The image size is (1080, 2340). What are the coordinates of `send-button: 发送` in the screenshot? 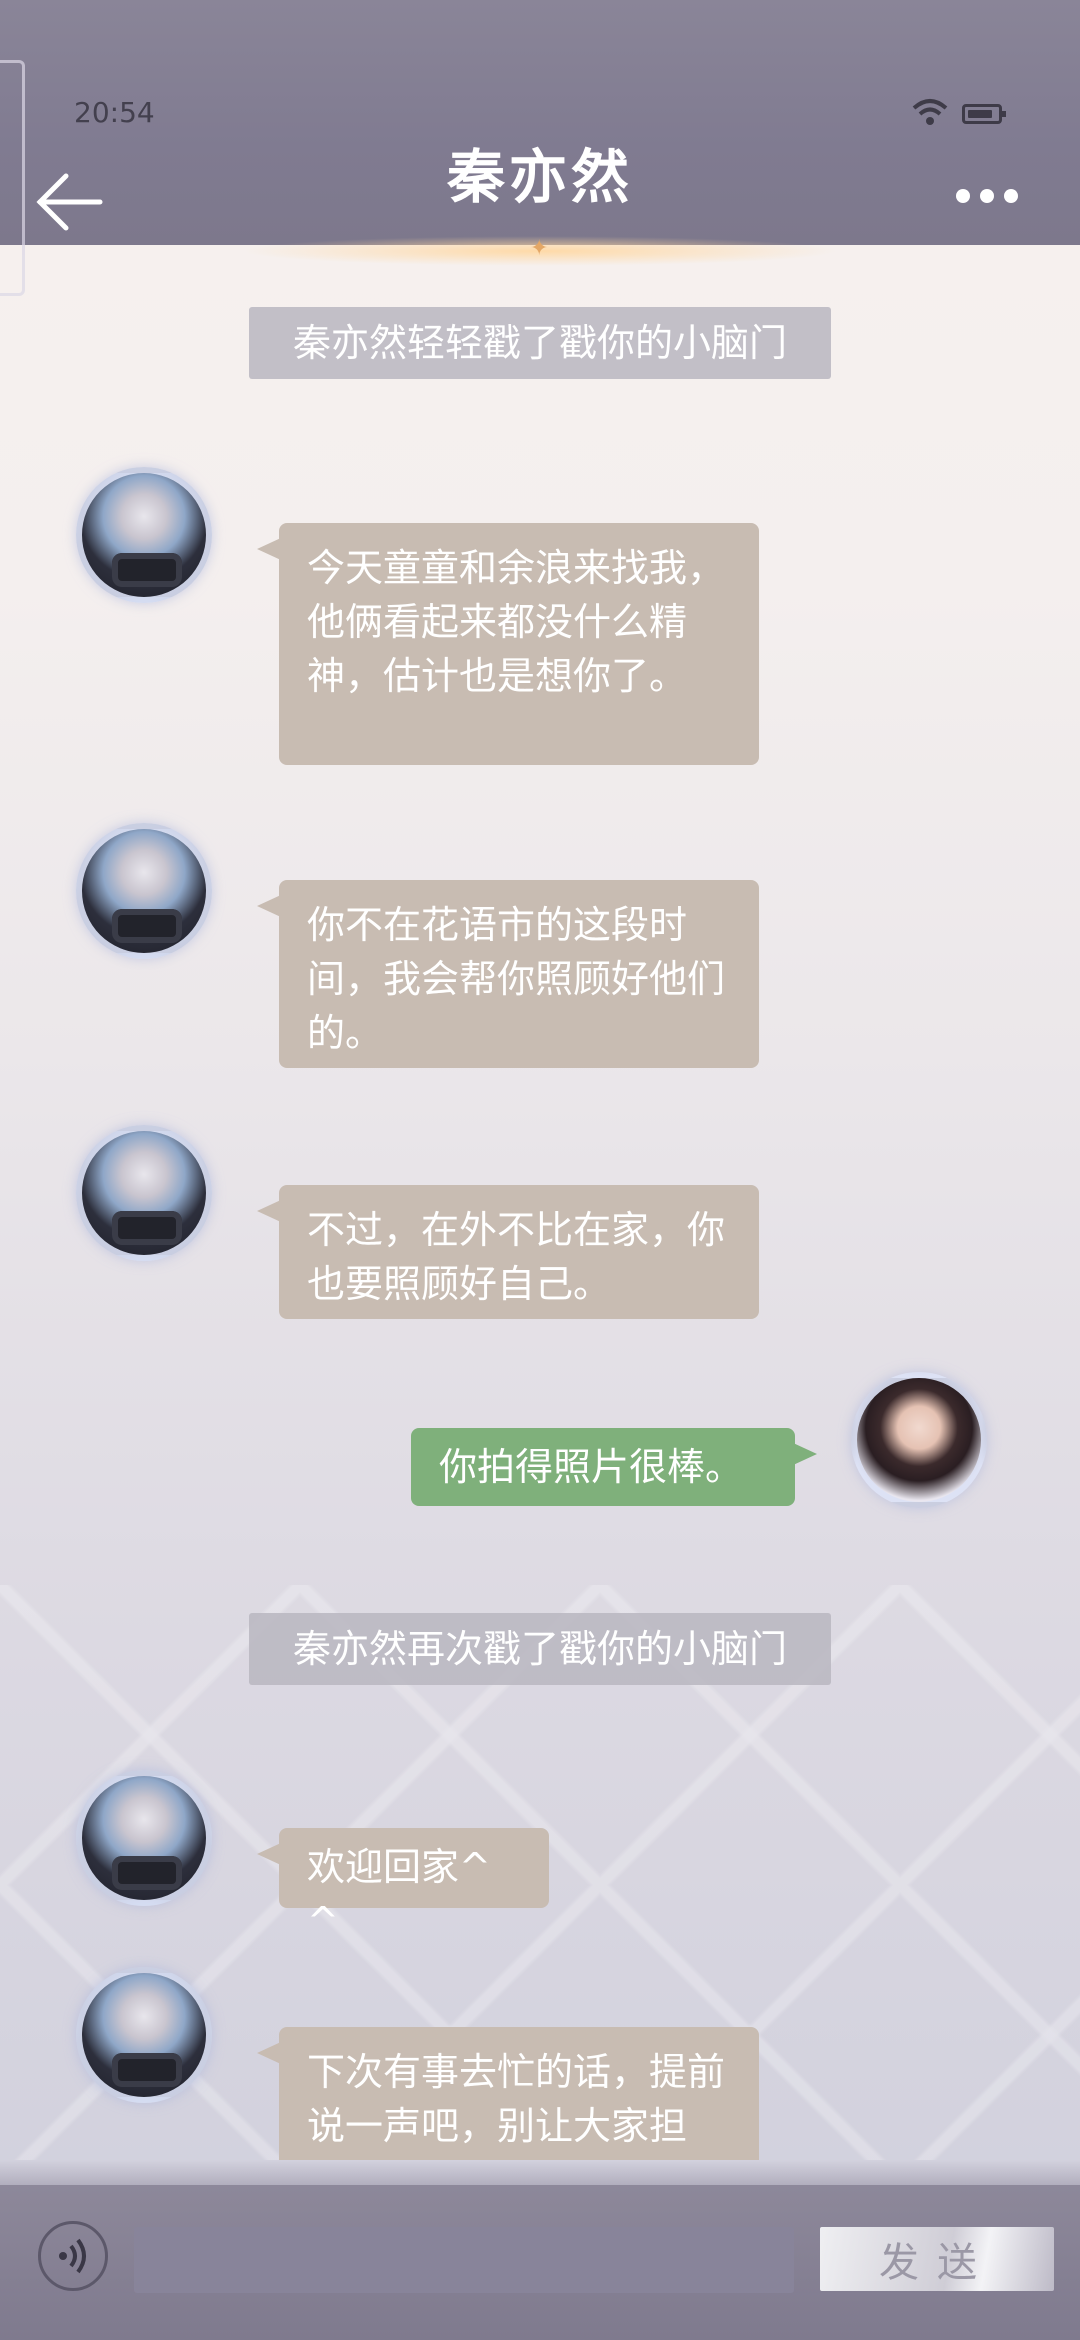 It's located at (937, 2259).